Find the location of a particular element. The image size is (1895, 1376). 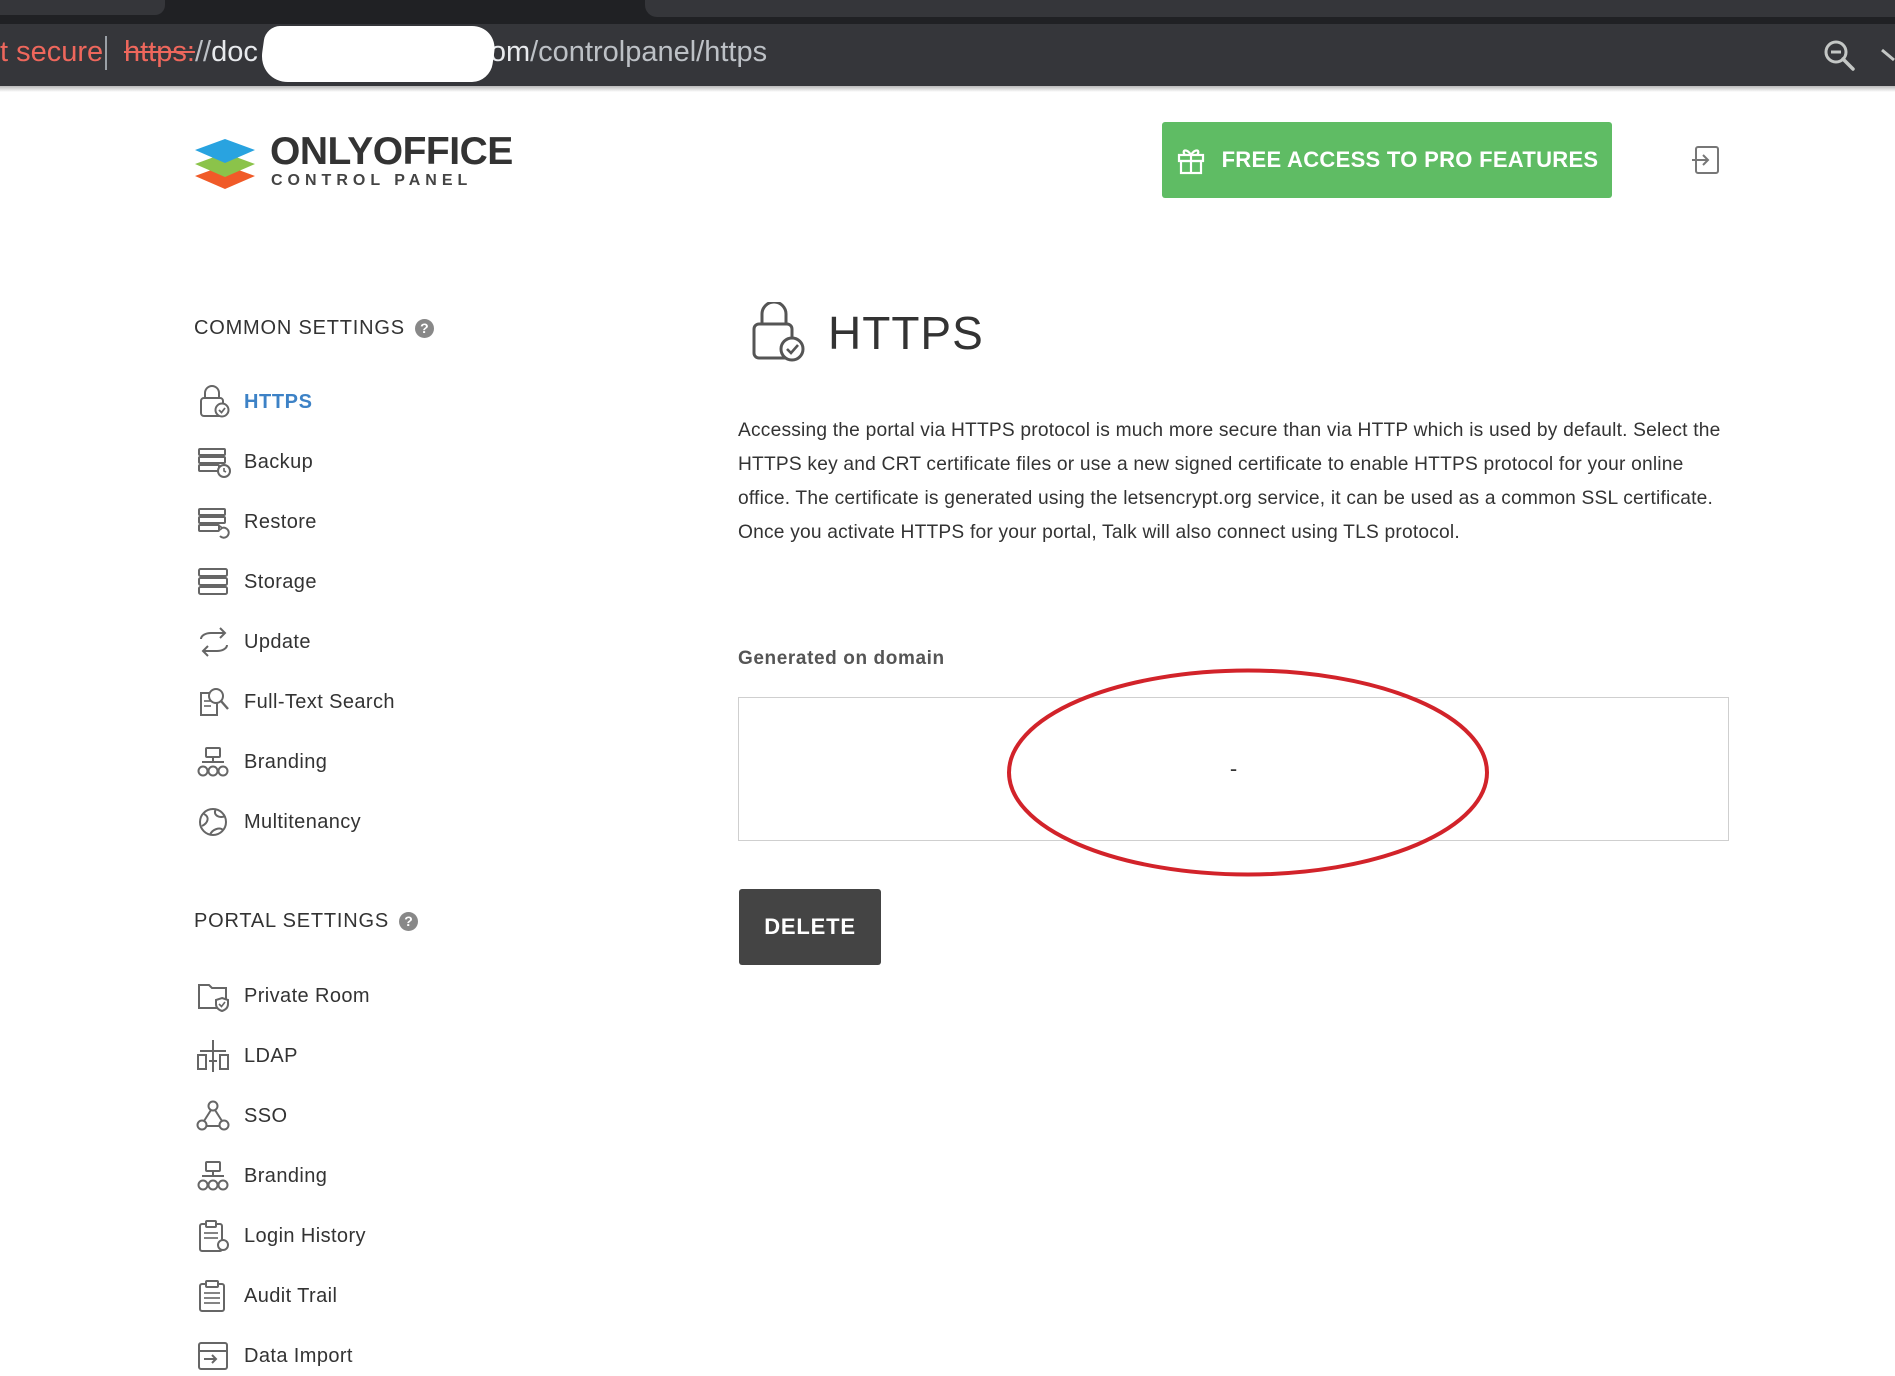

sidebar-item-label: Multitenancy is located at coordinates (303, 821).